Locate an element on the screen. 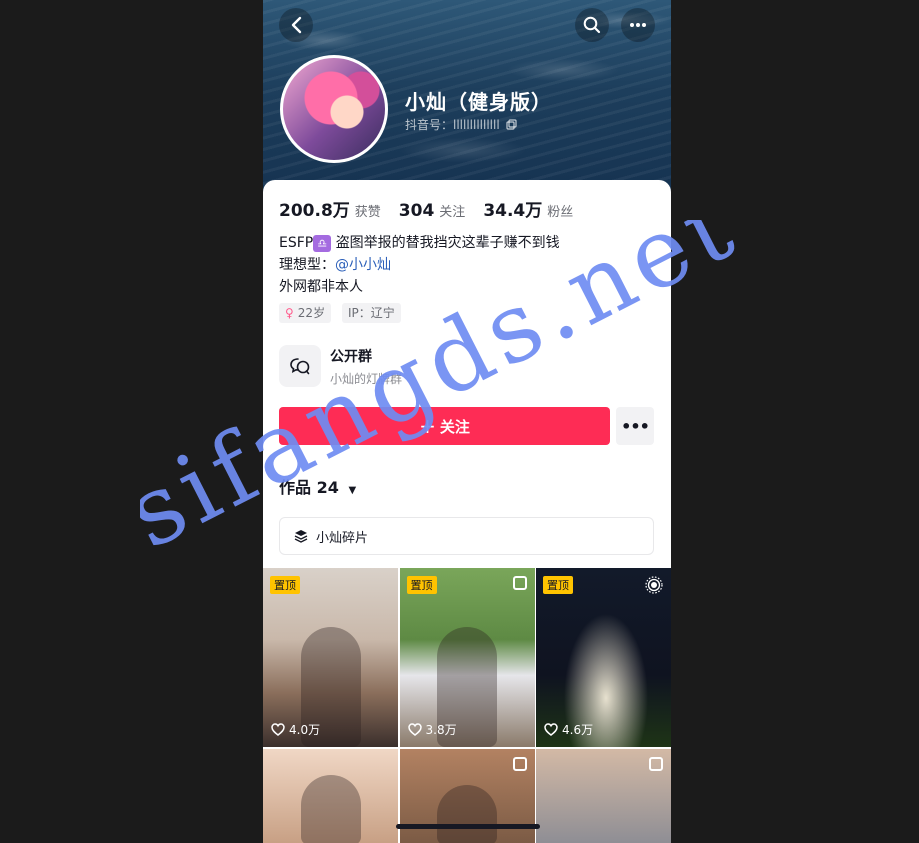  likes-text: 4.6万 is located at coordinates (578, 730).